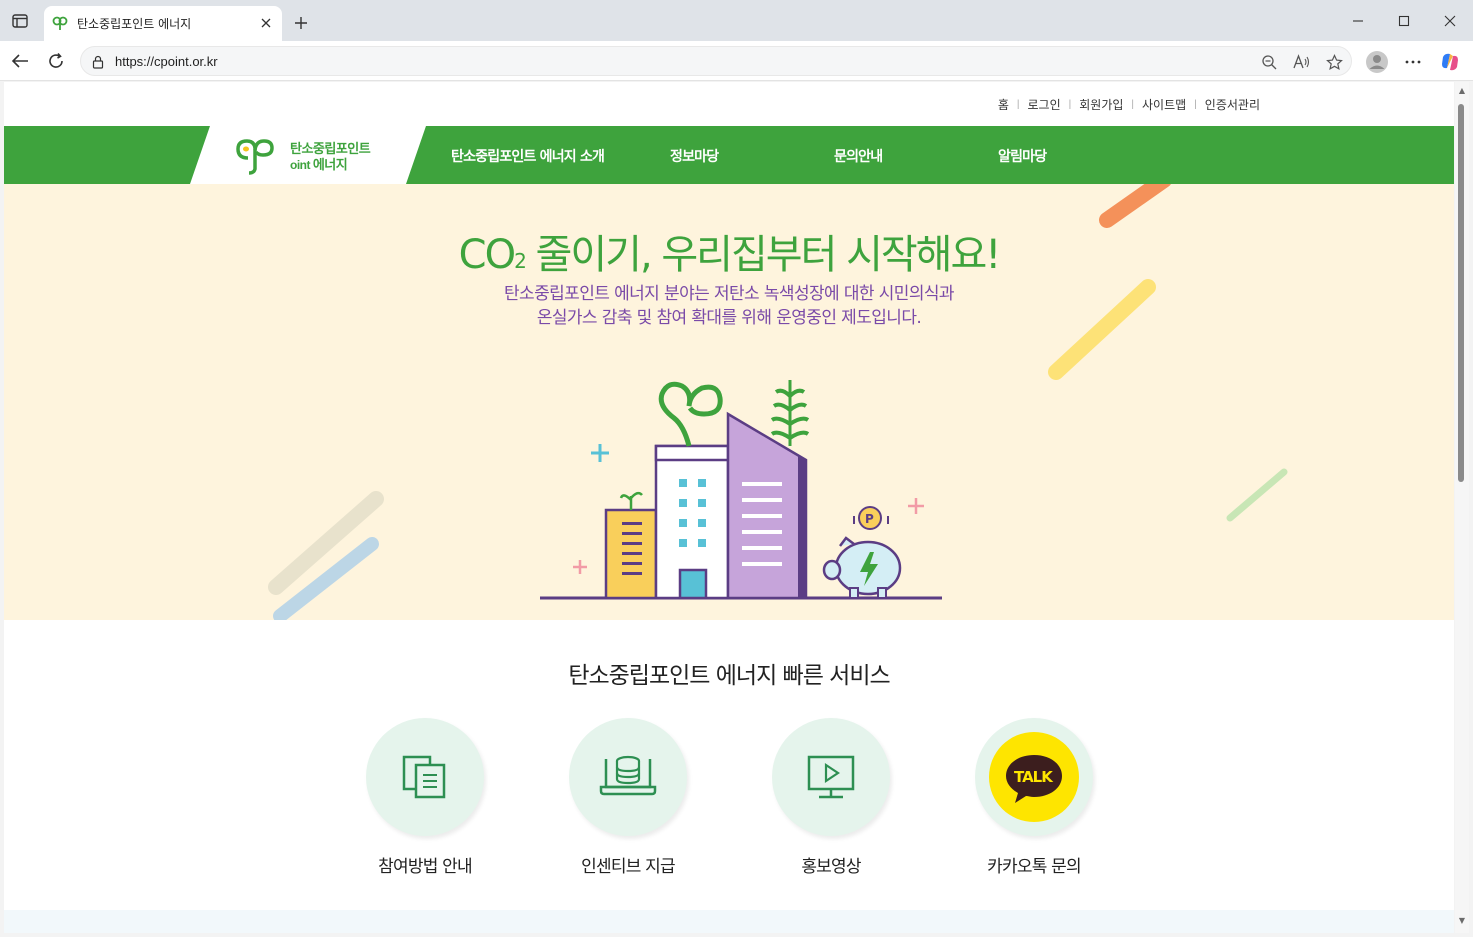  What do you see at coordinates (1462, 507) in the screenshot?
I see `page-scrollbar: ▲ ▼` at bounding box center [1462, 507].